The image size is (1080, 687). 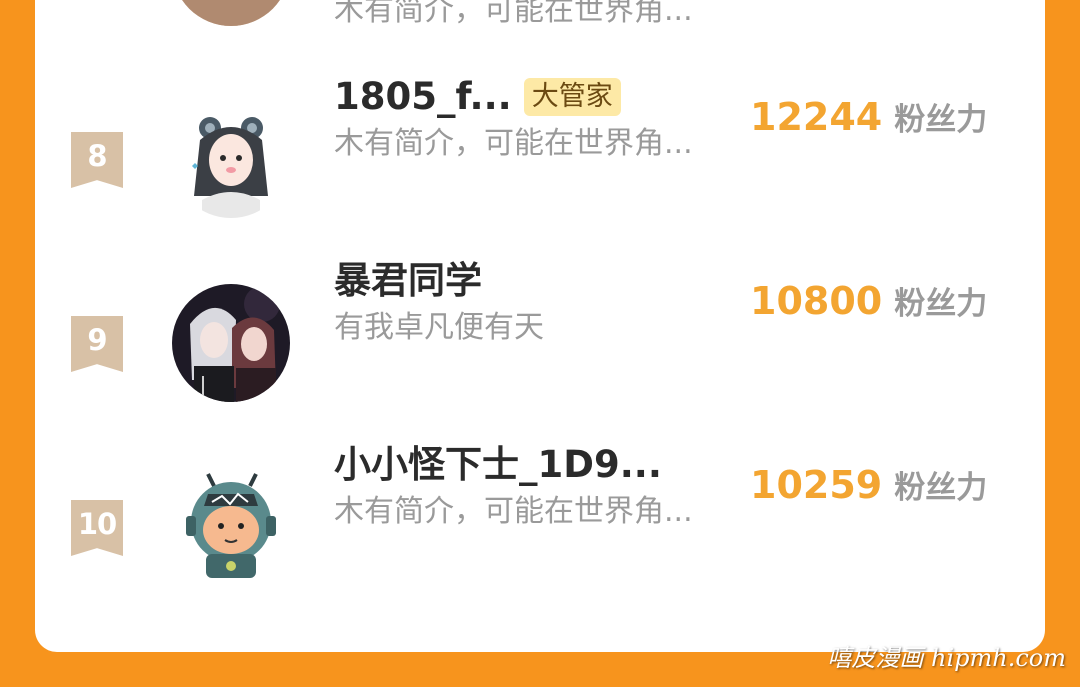 I want to click on site-watermark: 嘻皮漫画 hipmh.com, so click(x=946, y=658).